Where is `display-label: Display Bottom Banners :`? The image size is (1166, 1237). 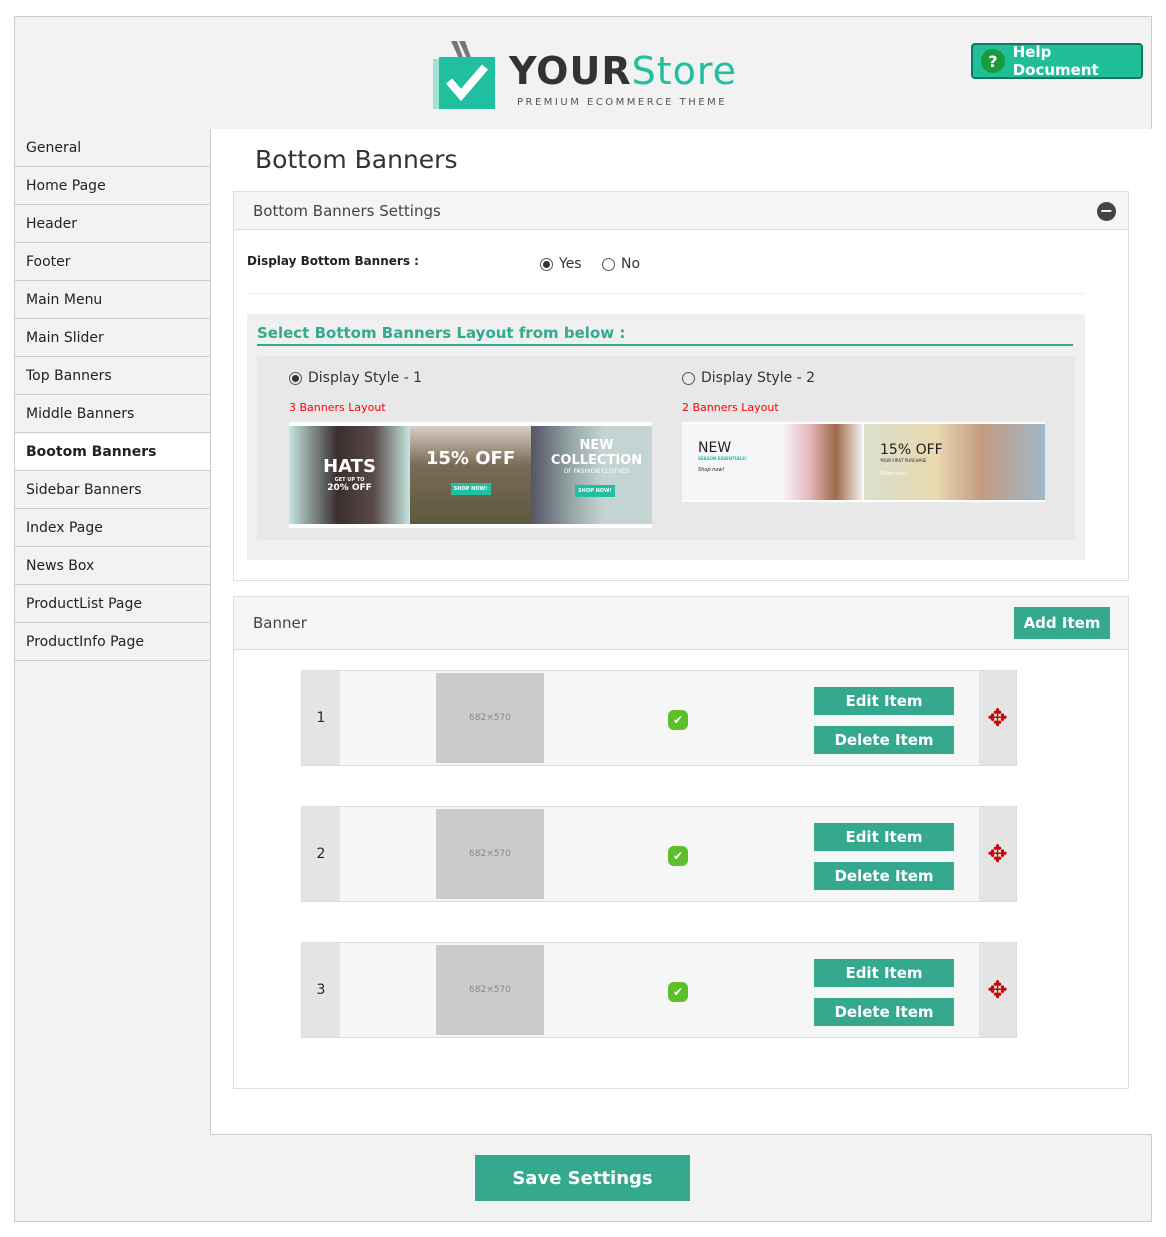 display-label: Display Bottom Banners : is located at coordinates (333, 261).